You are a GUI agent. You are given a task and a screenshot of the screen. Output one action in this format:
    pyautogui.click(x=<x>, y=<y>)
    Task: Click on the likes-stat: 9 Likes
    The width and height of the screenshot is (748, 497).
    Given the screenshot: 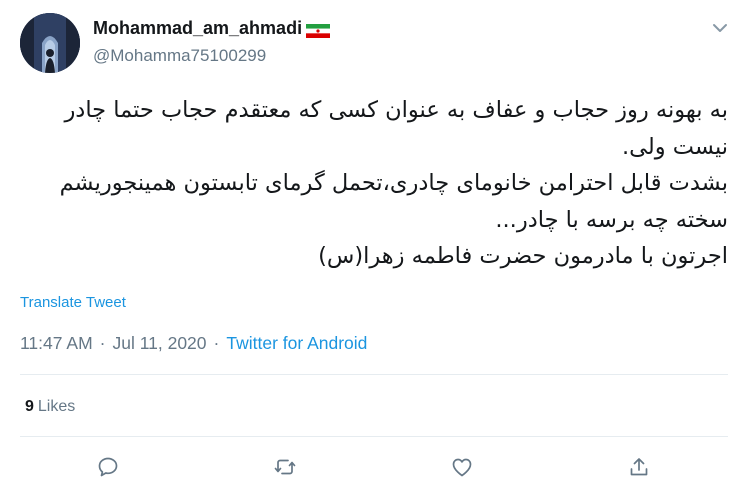 What is the action you would take?
    pyautogui.click(x=50, y=407)
    